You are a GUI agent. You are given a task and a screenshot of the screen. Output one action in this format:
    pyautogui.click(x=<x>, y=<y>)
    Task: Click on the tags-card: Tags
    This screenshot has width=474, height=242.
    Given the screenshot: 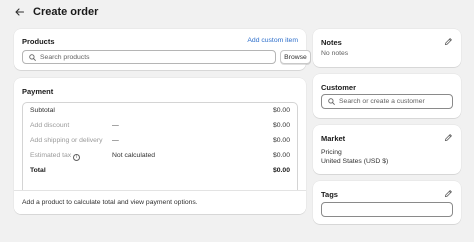 What is the action you would take?
    pyautogui.click(x=387, y=202)
    